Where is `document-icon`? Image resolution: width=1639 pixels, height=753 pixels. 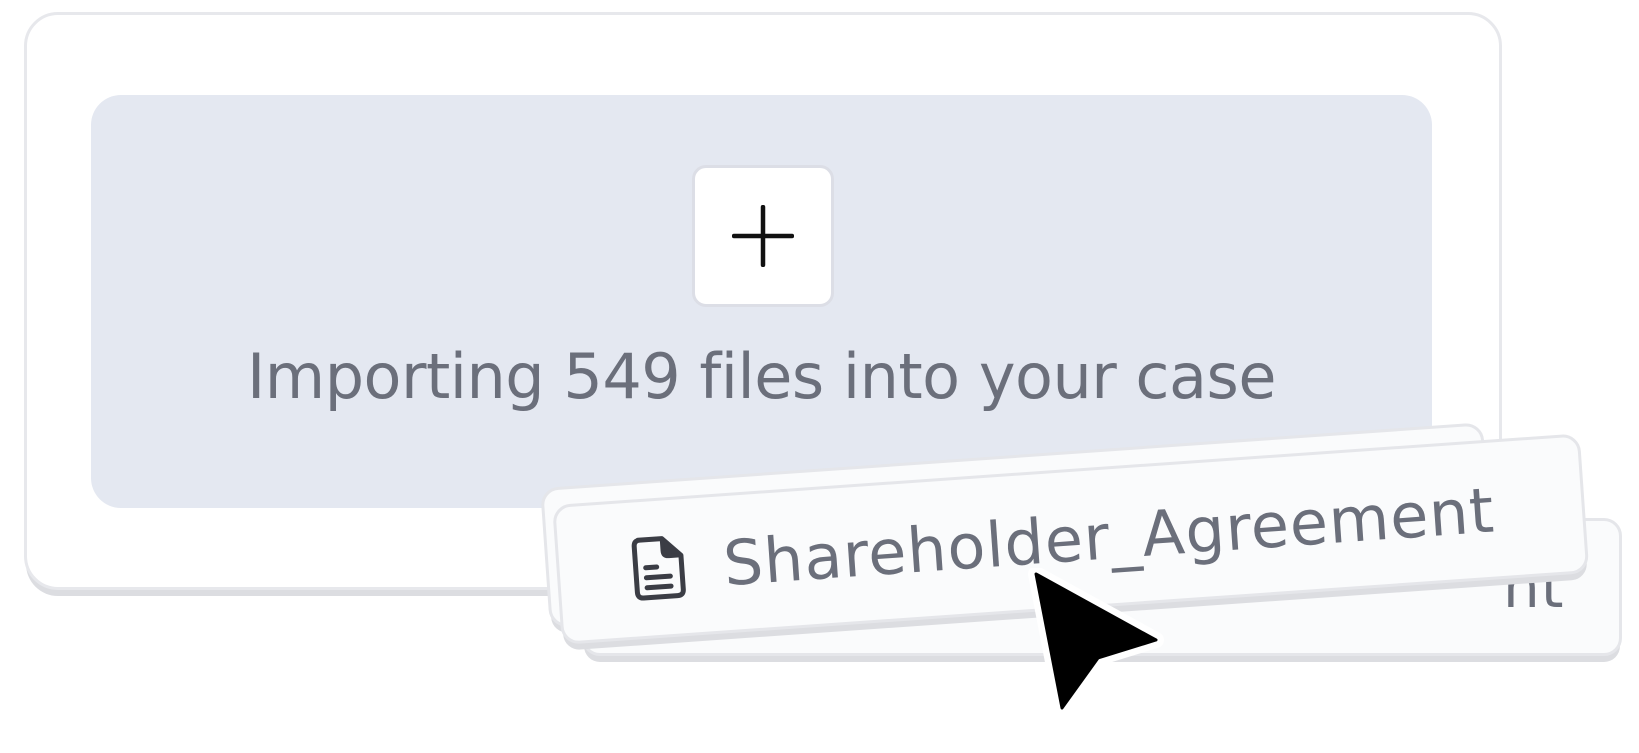 document-icon is located at coordinates (658, 568).